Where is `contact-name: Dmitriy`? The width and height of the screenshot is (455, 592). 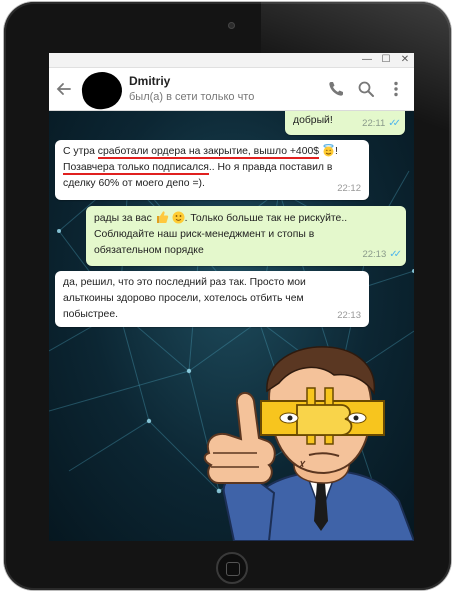
contact-name: Dmitriy is located at coordinates (149, 81).